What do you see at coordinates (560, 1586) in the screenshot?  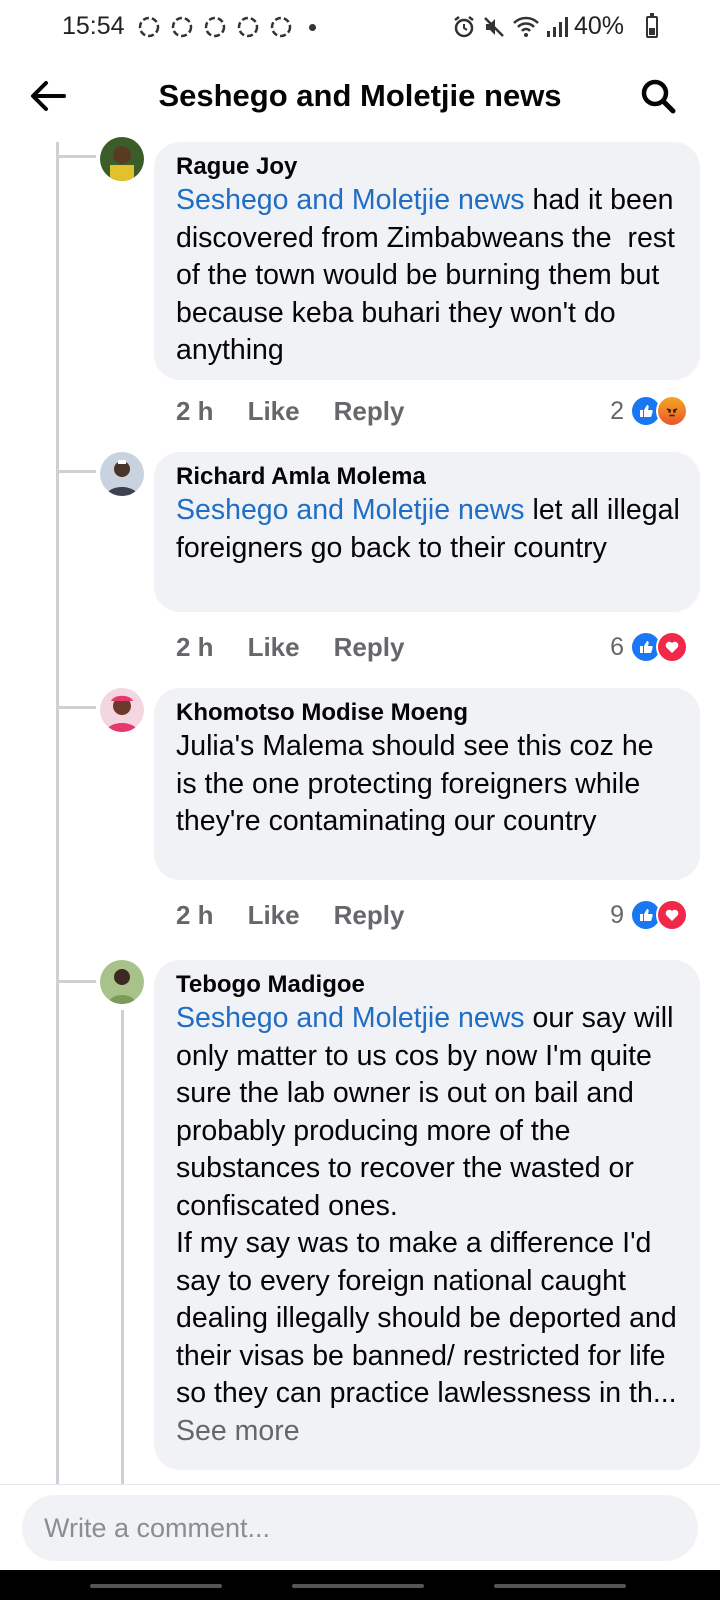 I see `nav-back-button` at bounding box center [560, 1586].